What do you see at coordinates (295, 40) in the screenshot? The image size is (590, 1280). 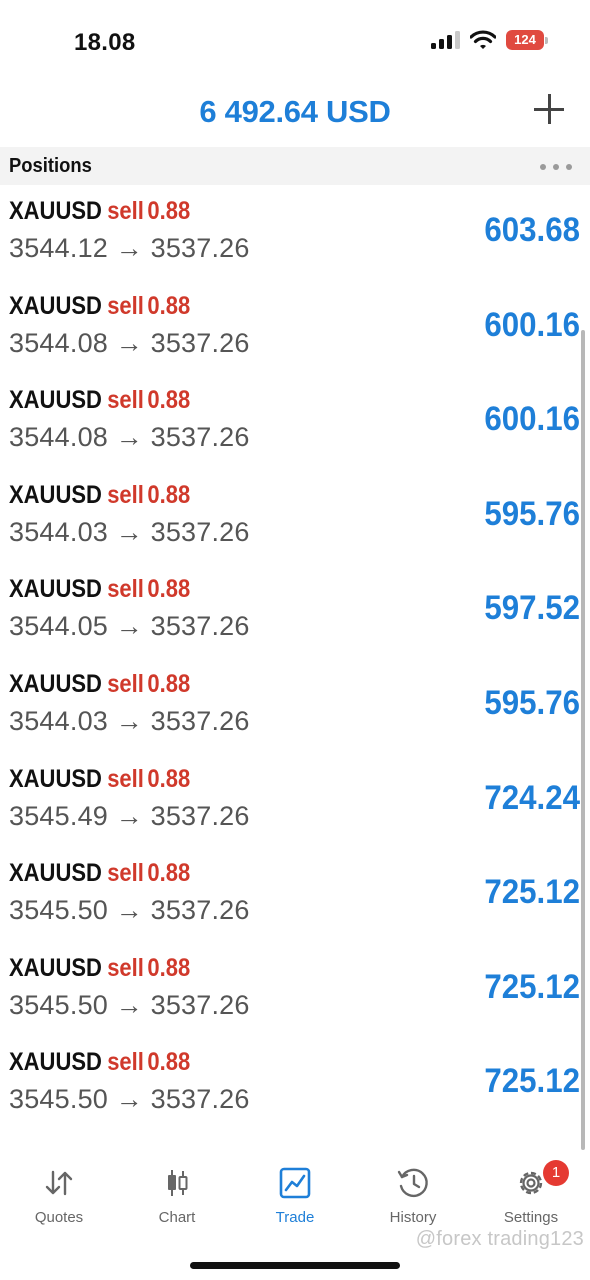 I see `status-bar: 18.08 124` at bounding box center [295, 40].